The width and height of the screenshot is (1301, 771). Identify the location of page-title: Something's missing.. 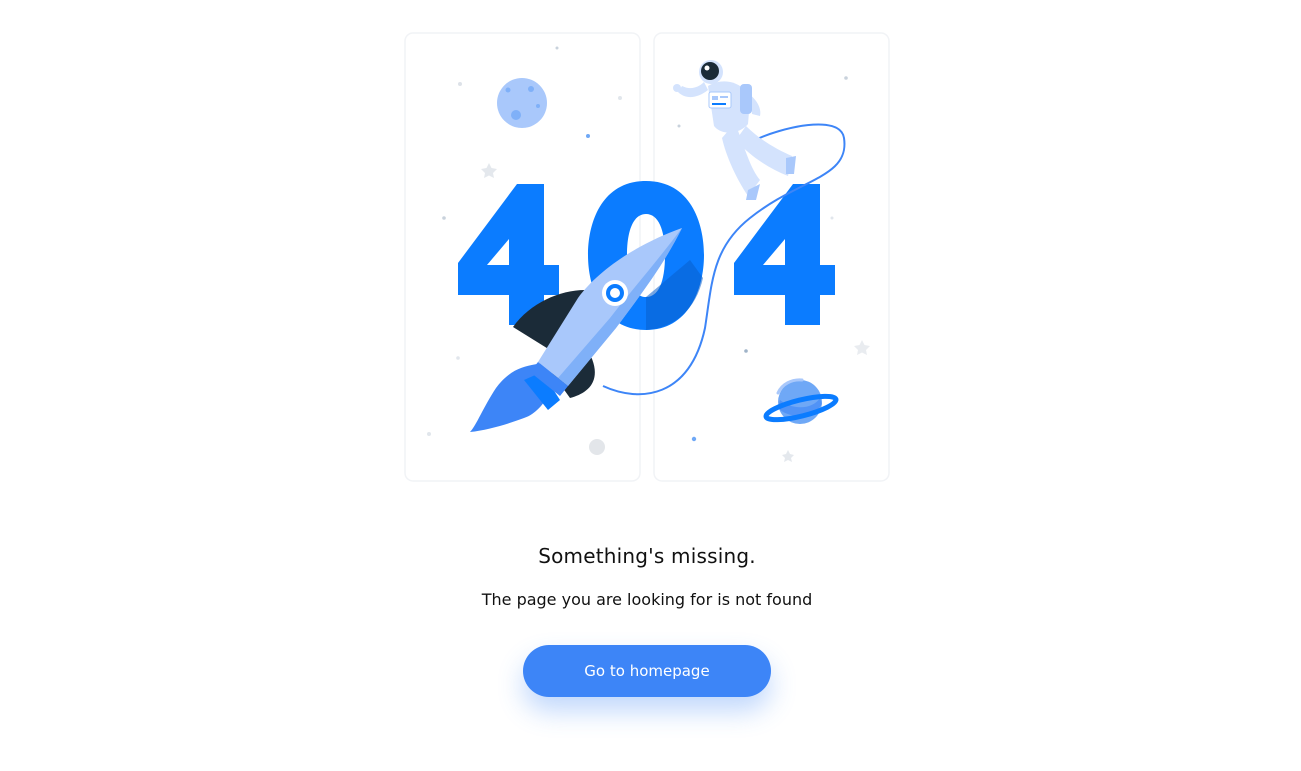
(647, 556).